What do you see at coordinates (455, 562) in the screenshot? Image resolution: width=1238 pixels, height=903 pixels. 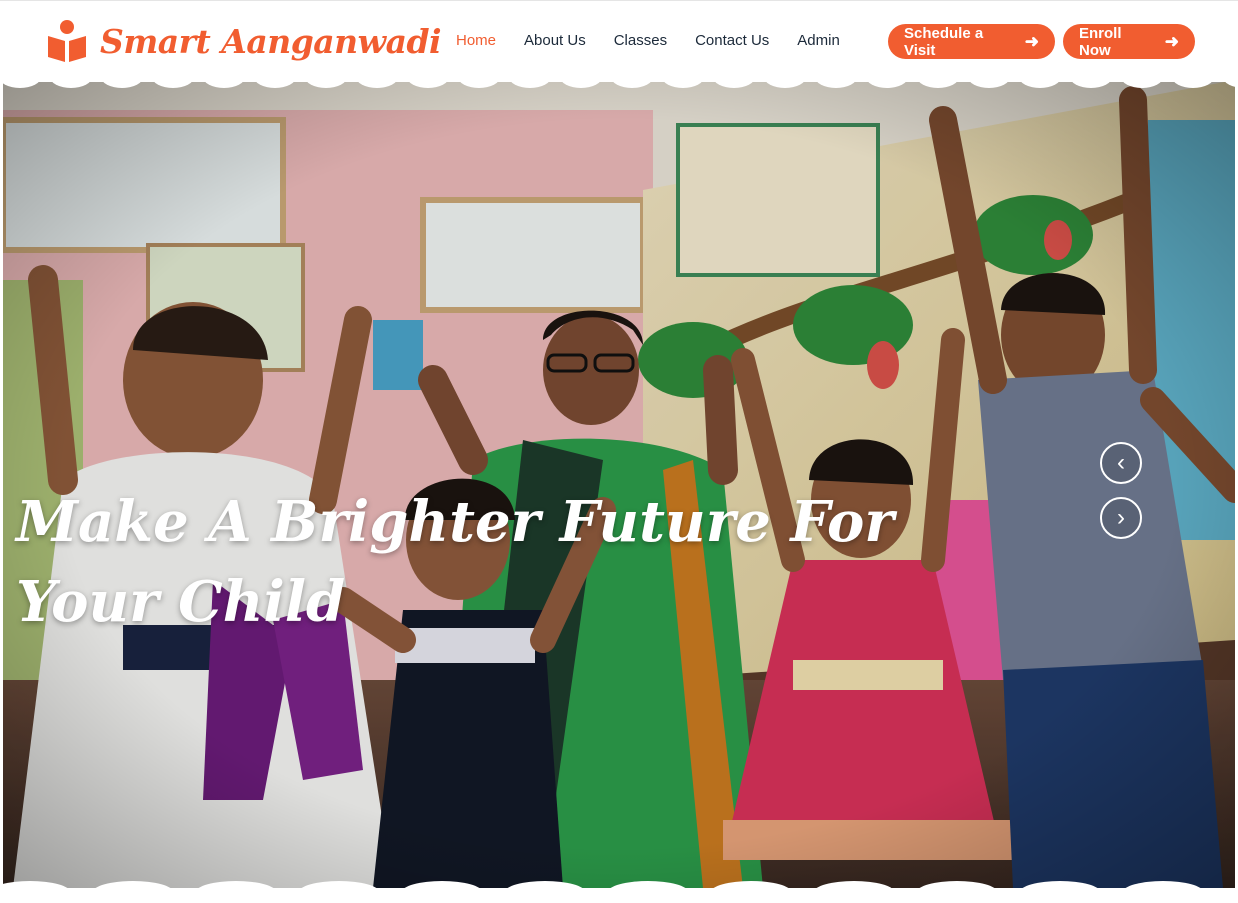 I see `hero-title: Make A Brighter Future For Your Child` at bounding box center [455, 562].